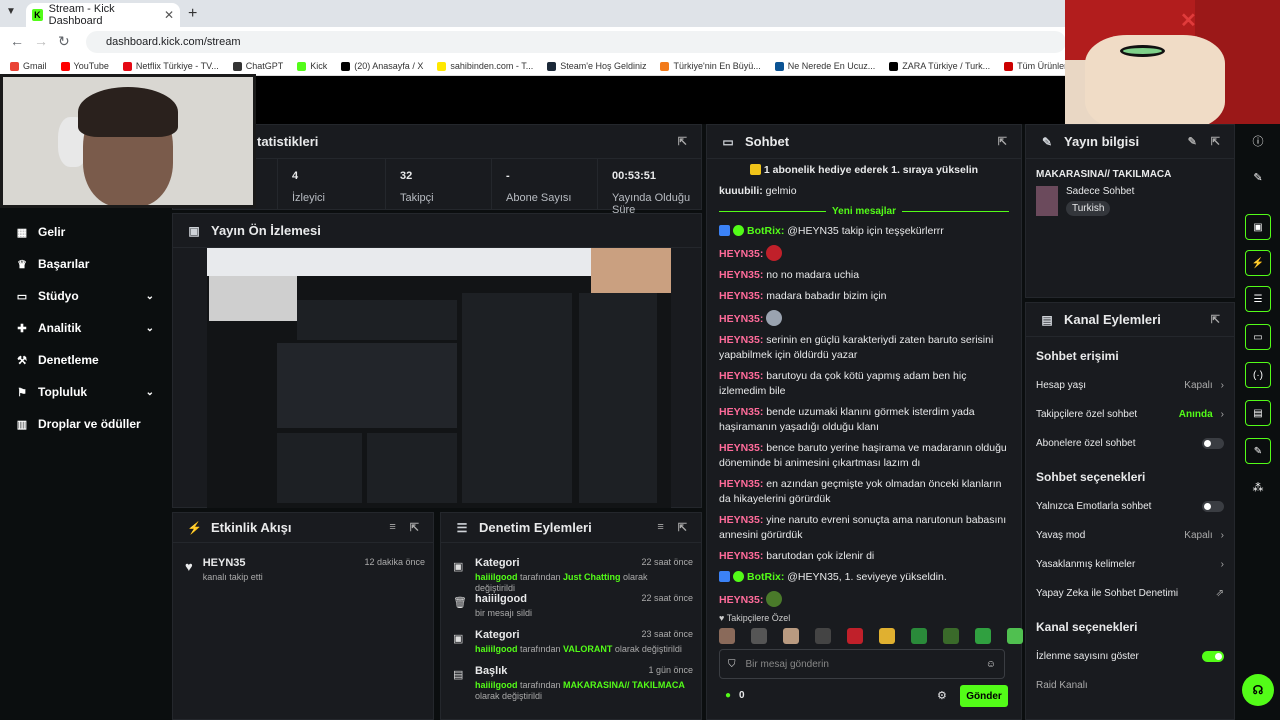 The height and width of the screenshot is (720, 1280). What do you see at coordinates (41, 41) in the screenshot?
I see `forward-icon: →` at bounding box center [41, 41].